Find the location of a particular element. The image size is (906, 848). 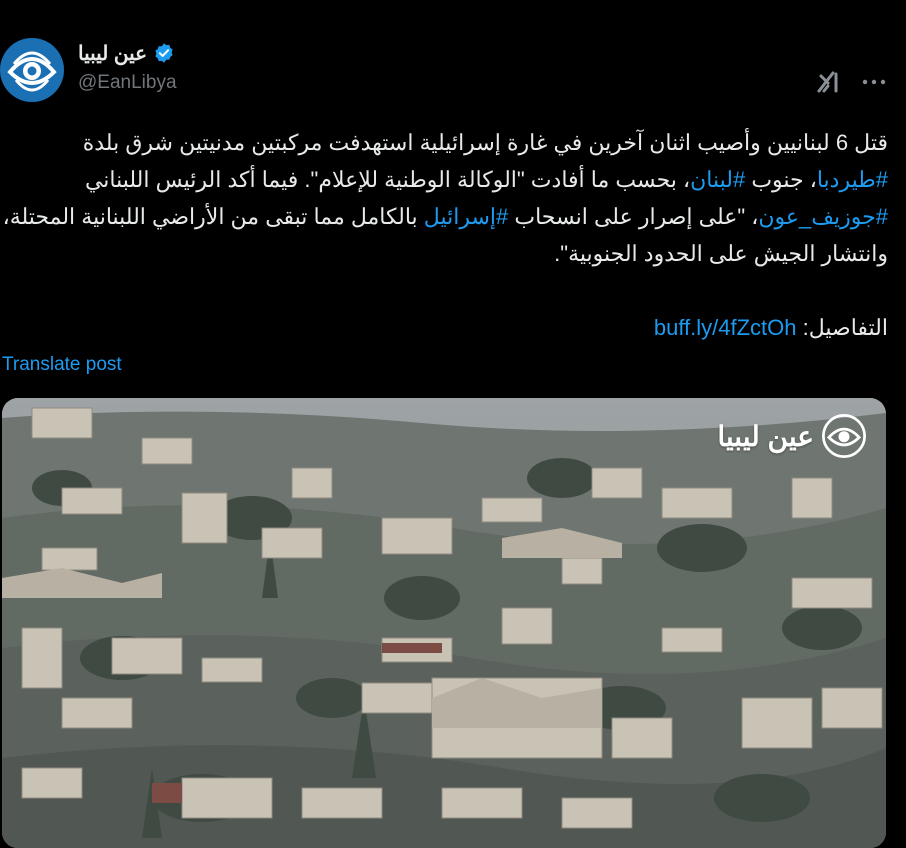

post-text-segment: ، "على إصرار على انسحاب is located at coordinates (633, 216).